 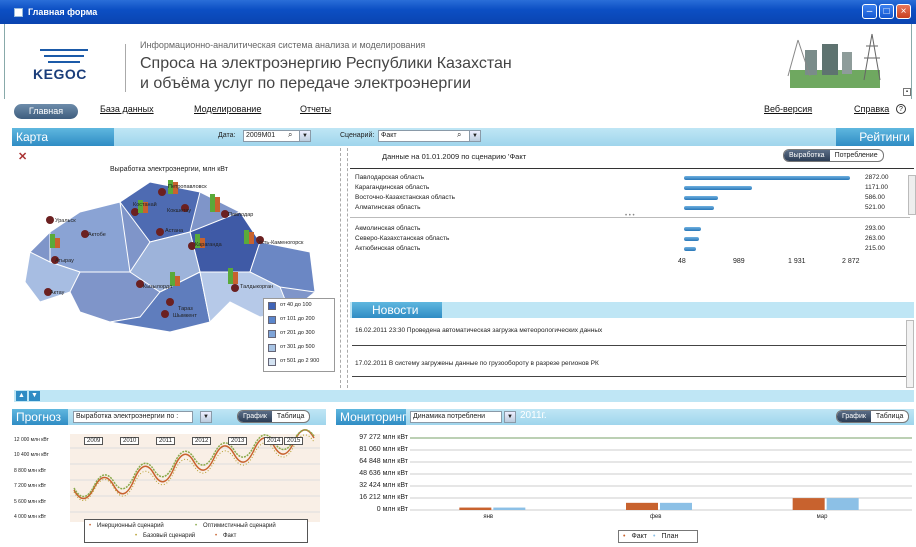 I want to click on y-tick: 0 млн кВт, so click(x=392, y=509).